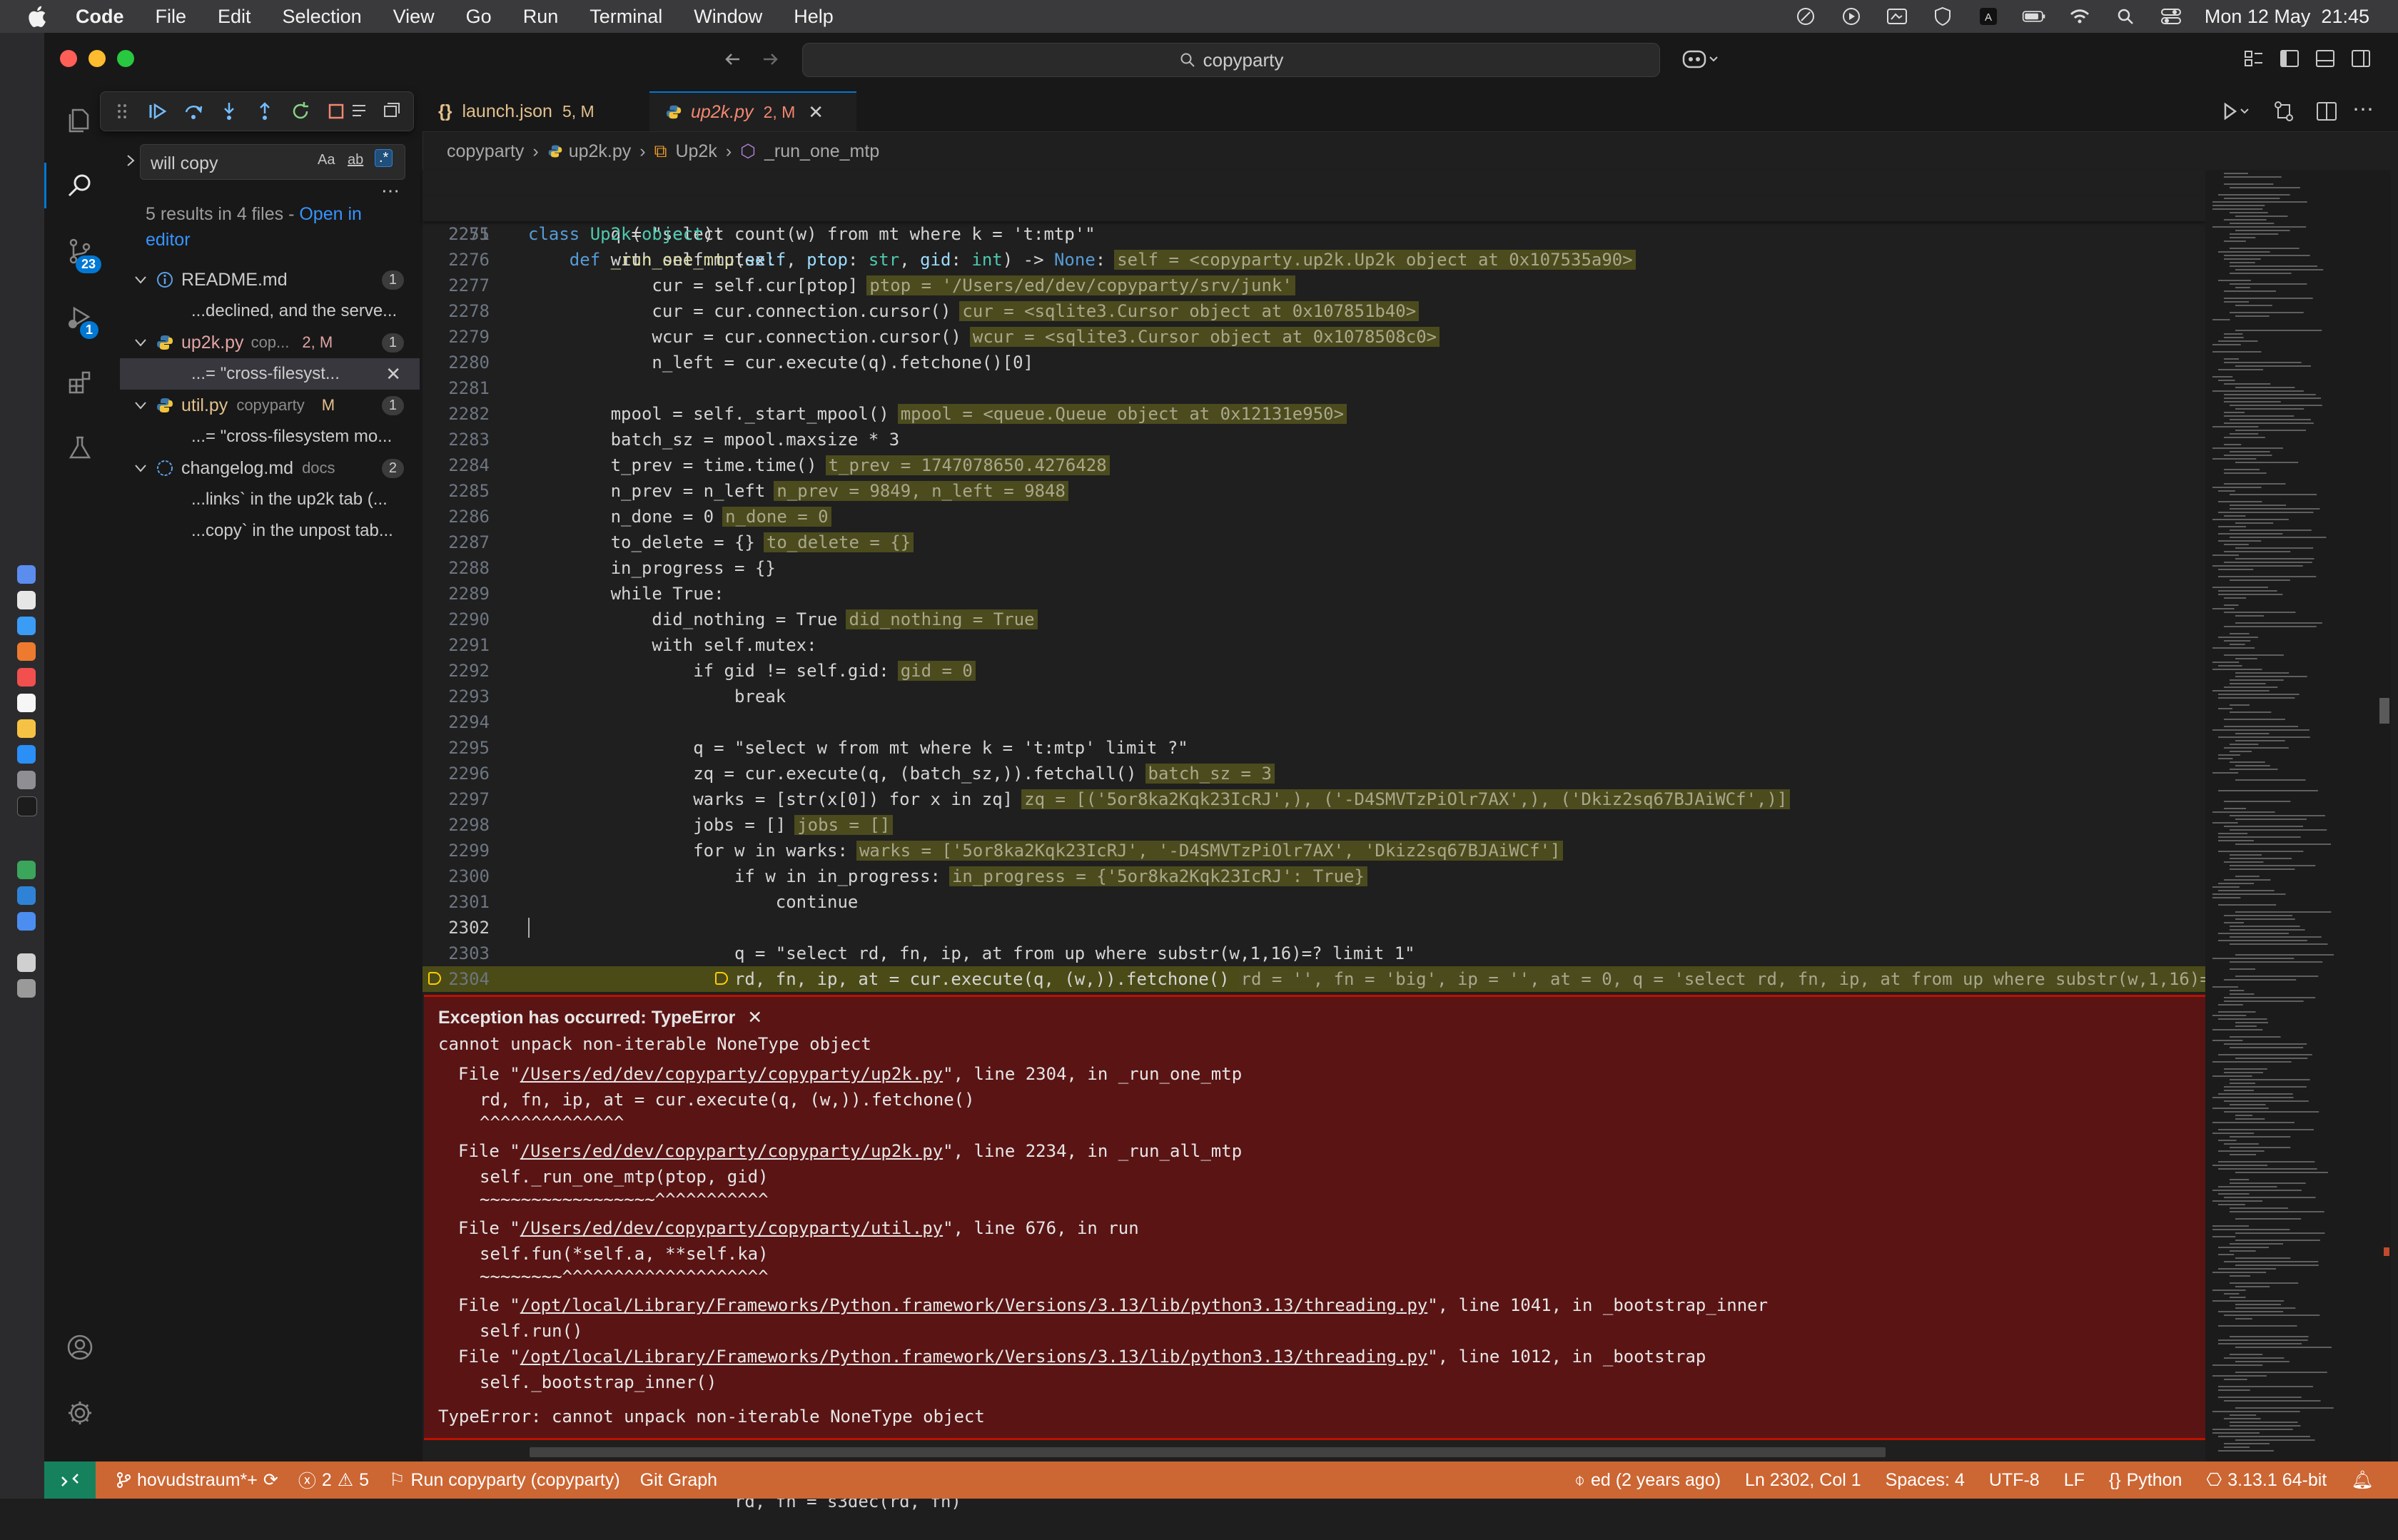 The image size is (2398, 1540). What do you see at coordinates (1314, 439) in the screenshot?
I see `code-line: 2283 batch_sz = mpool.maxsize * 3` at bounding box center [1314, 439].